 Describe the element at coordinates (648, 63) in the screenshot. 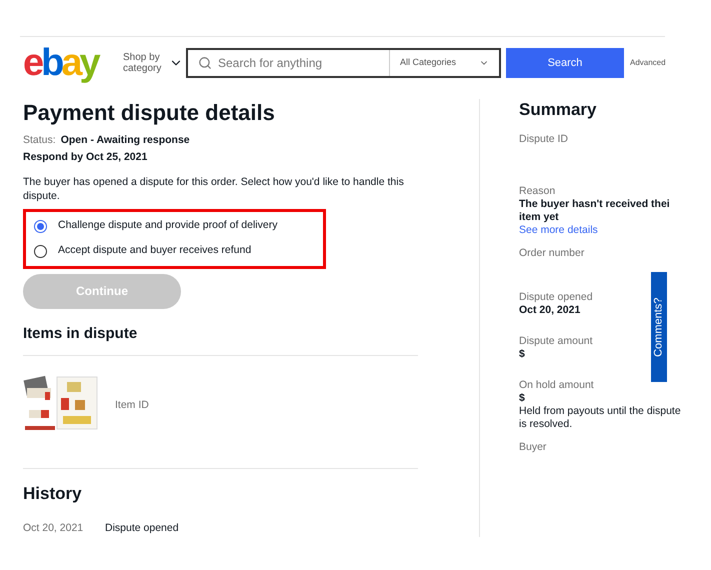

I see `advanced-link: Advanced` at that location.